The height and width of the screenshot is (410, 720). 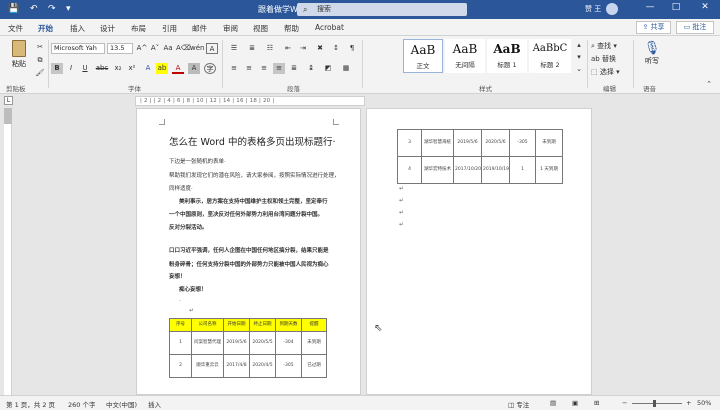 I want to click on format-painter-icon: 🖌, so click(x=40, y=73).